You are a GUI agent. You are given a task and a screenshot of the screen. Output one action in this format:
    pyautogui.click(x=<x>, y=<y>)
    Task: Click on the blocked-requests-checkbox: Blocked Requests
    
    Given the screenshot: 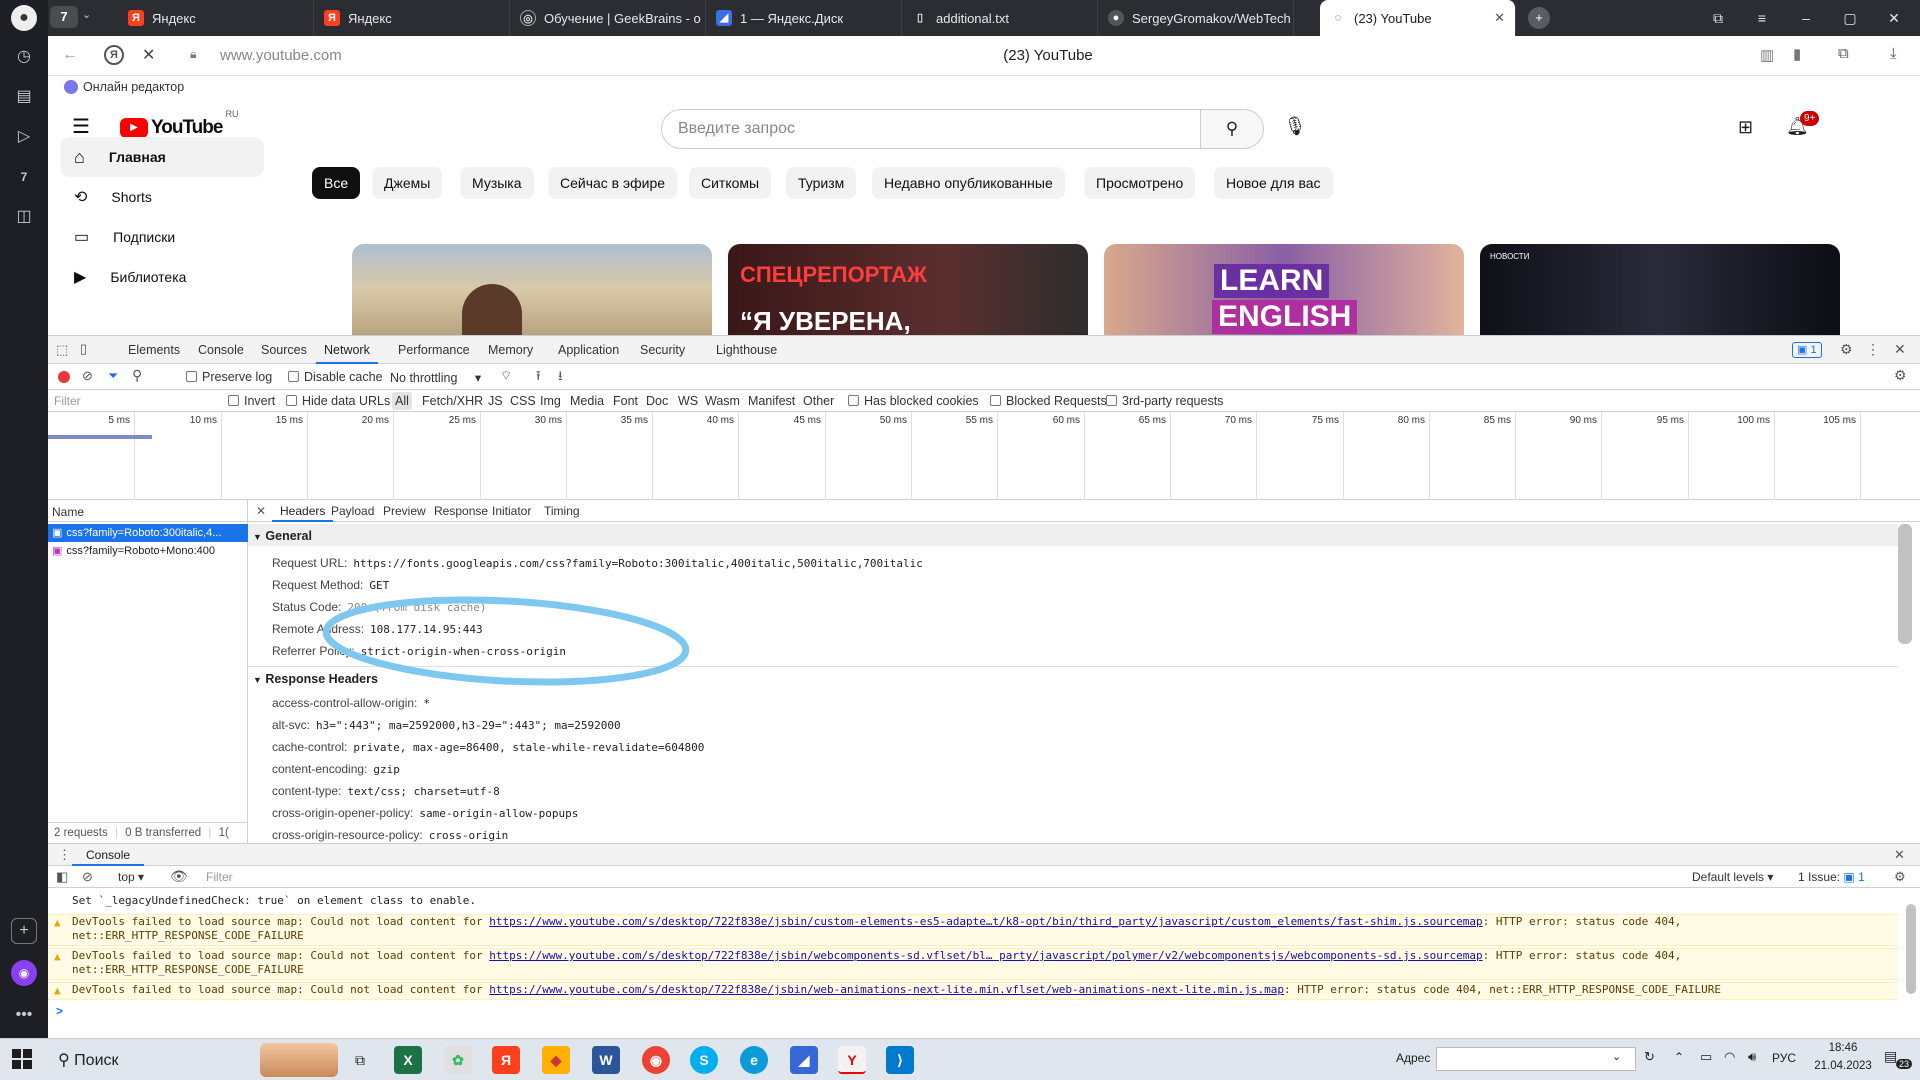 What is the action you would take?
    pyautogui.click(x=1048, y=401)
    